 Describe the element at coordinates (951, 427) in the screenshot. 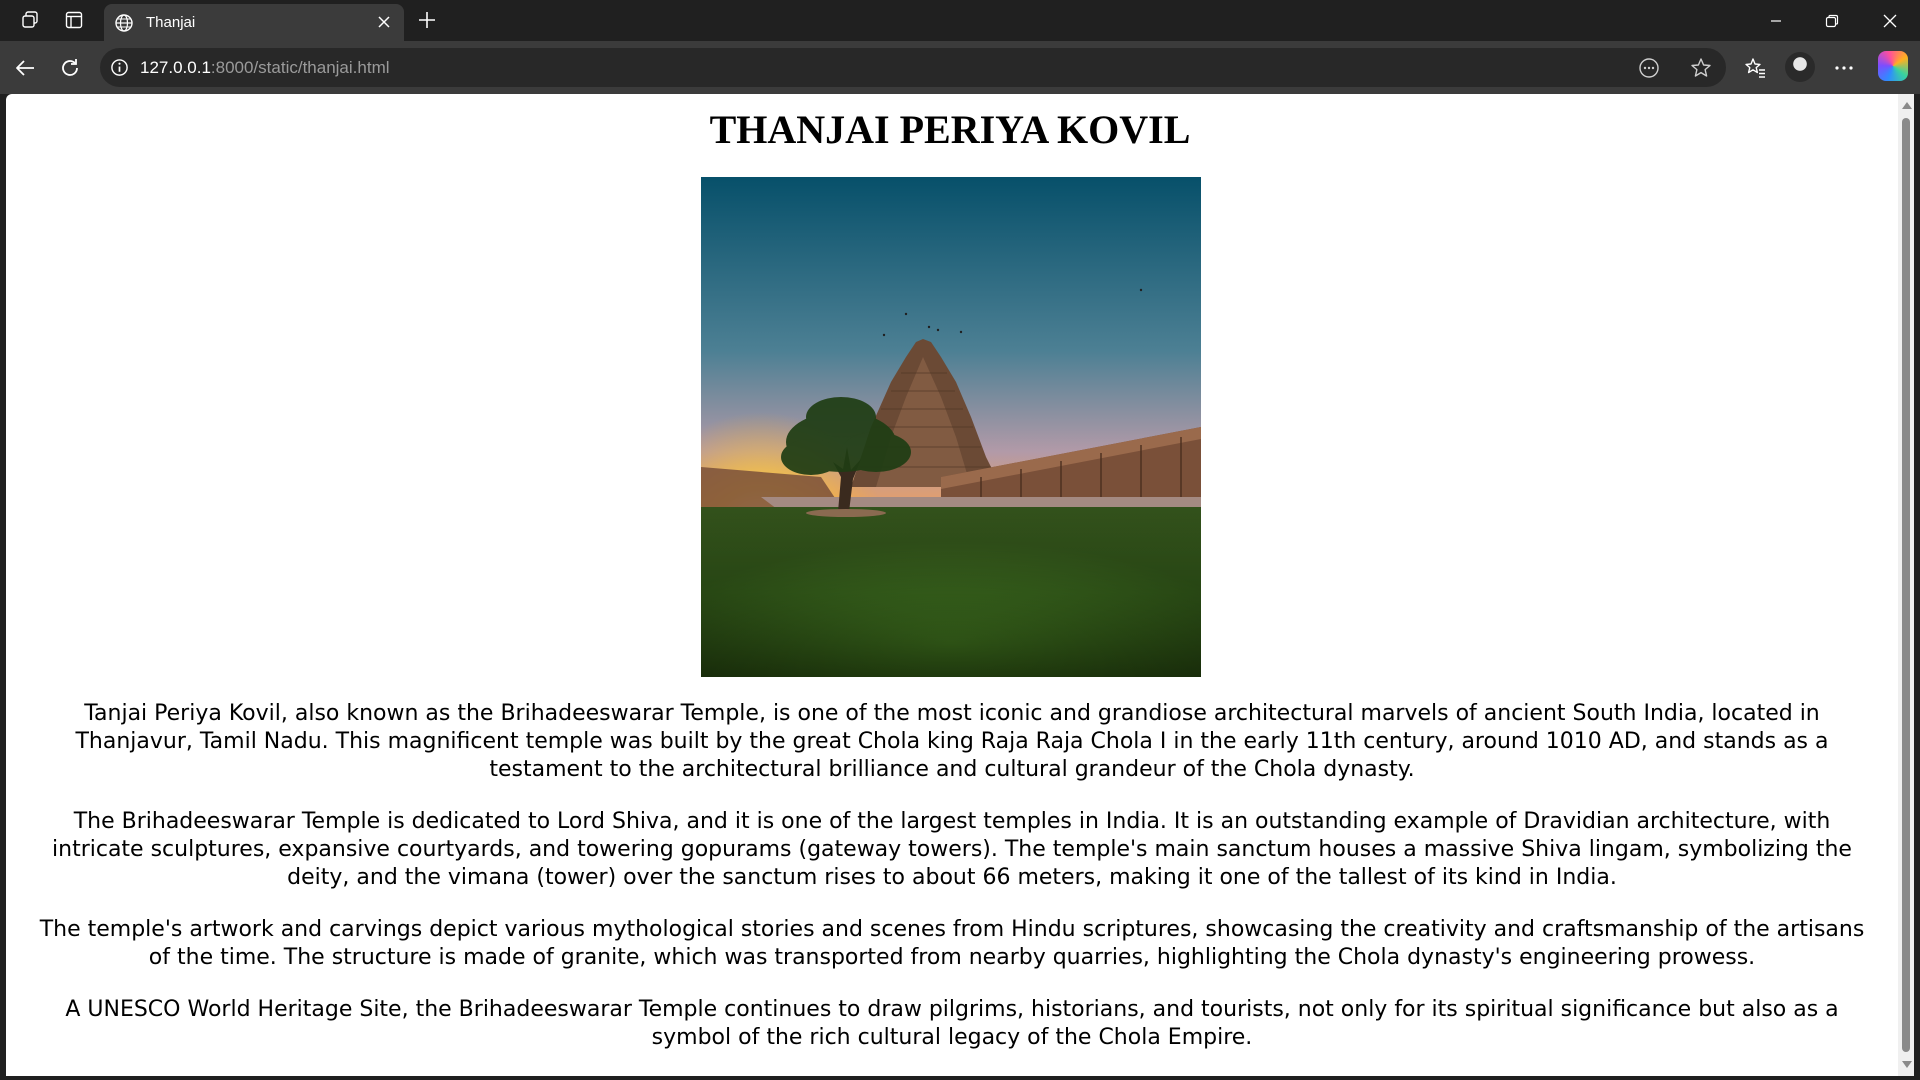

I see `temple-photo` at that location.